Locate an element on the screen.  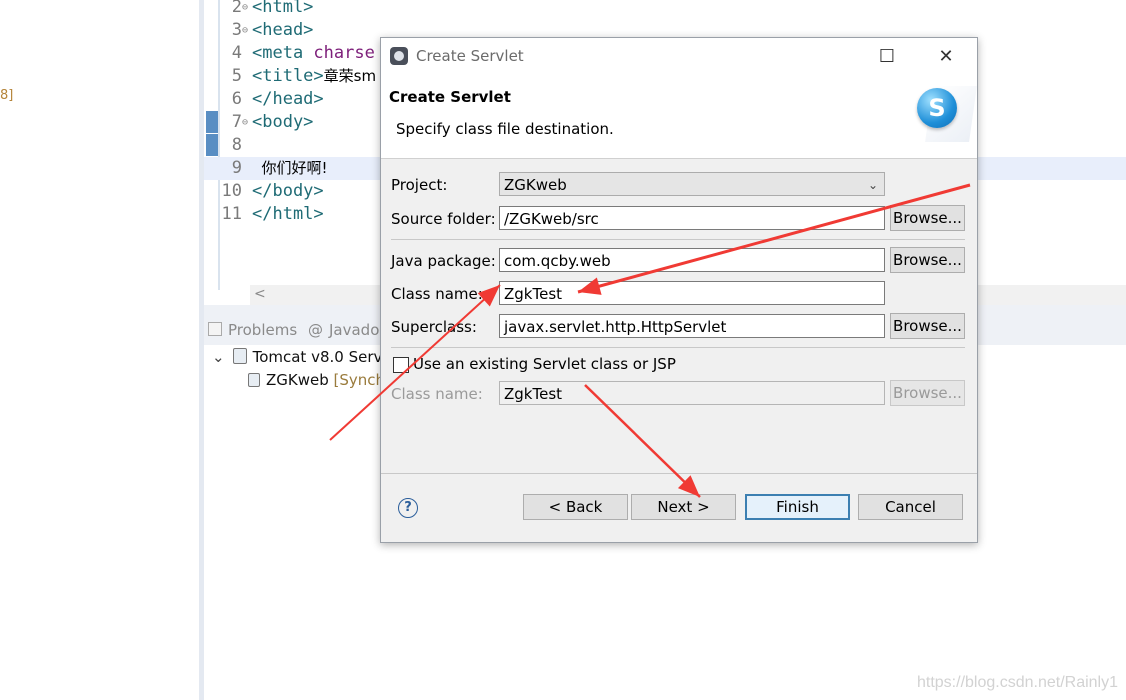
line-number: 7 is located at coordinates (236, 122).